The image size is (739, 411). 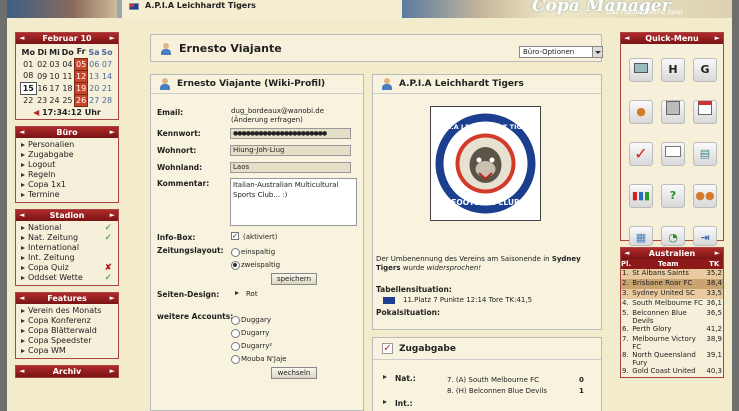 What do you see at coordinates (251, 320) in the screenshot?
I see `account-radio-duggary: Duggary` at bounding box center [251, 320].